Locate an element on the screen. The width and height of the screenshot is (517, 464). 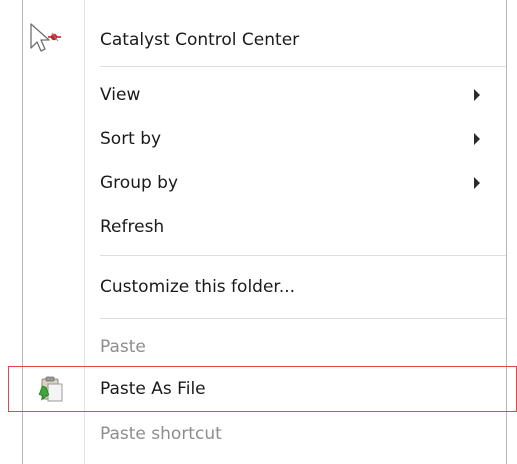
menu-item-label: Paste As File is located at coordinates (153, 389).